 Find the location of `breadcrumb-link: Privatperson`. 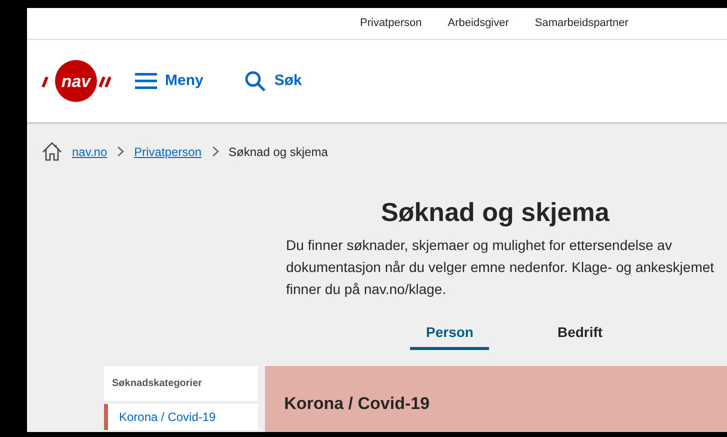

breadcrumb-link: Privatperson is located at coordinates (168, 151).